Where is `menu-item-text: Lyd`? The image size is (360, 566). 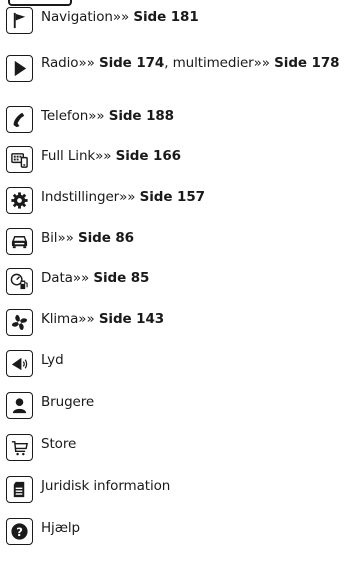 menu-item-text: Lyd is located at coordinates (52, 360).